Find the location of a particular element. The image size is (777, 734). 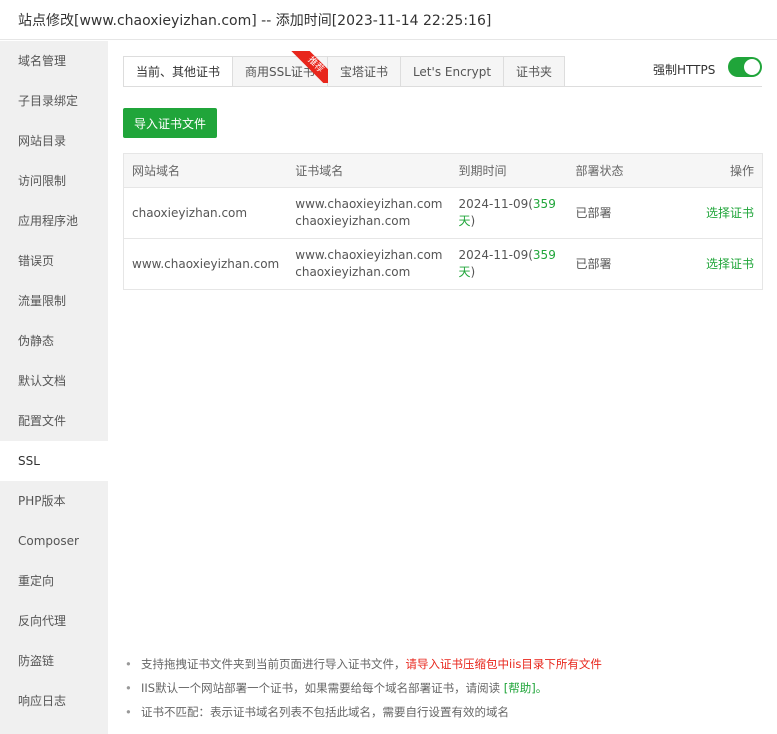

sidebar-item-ssl: SSL is located at coordinates (54, 461).